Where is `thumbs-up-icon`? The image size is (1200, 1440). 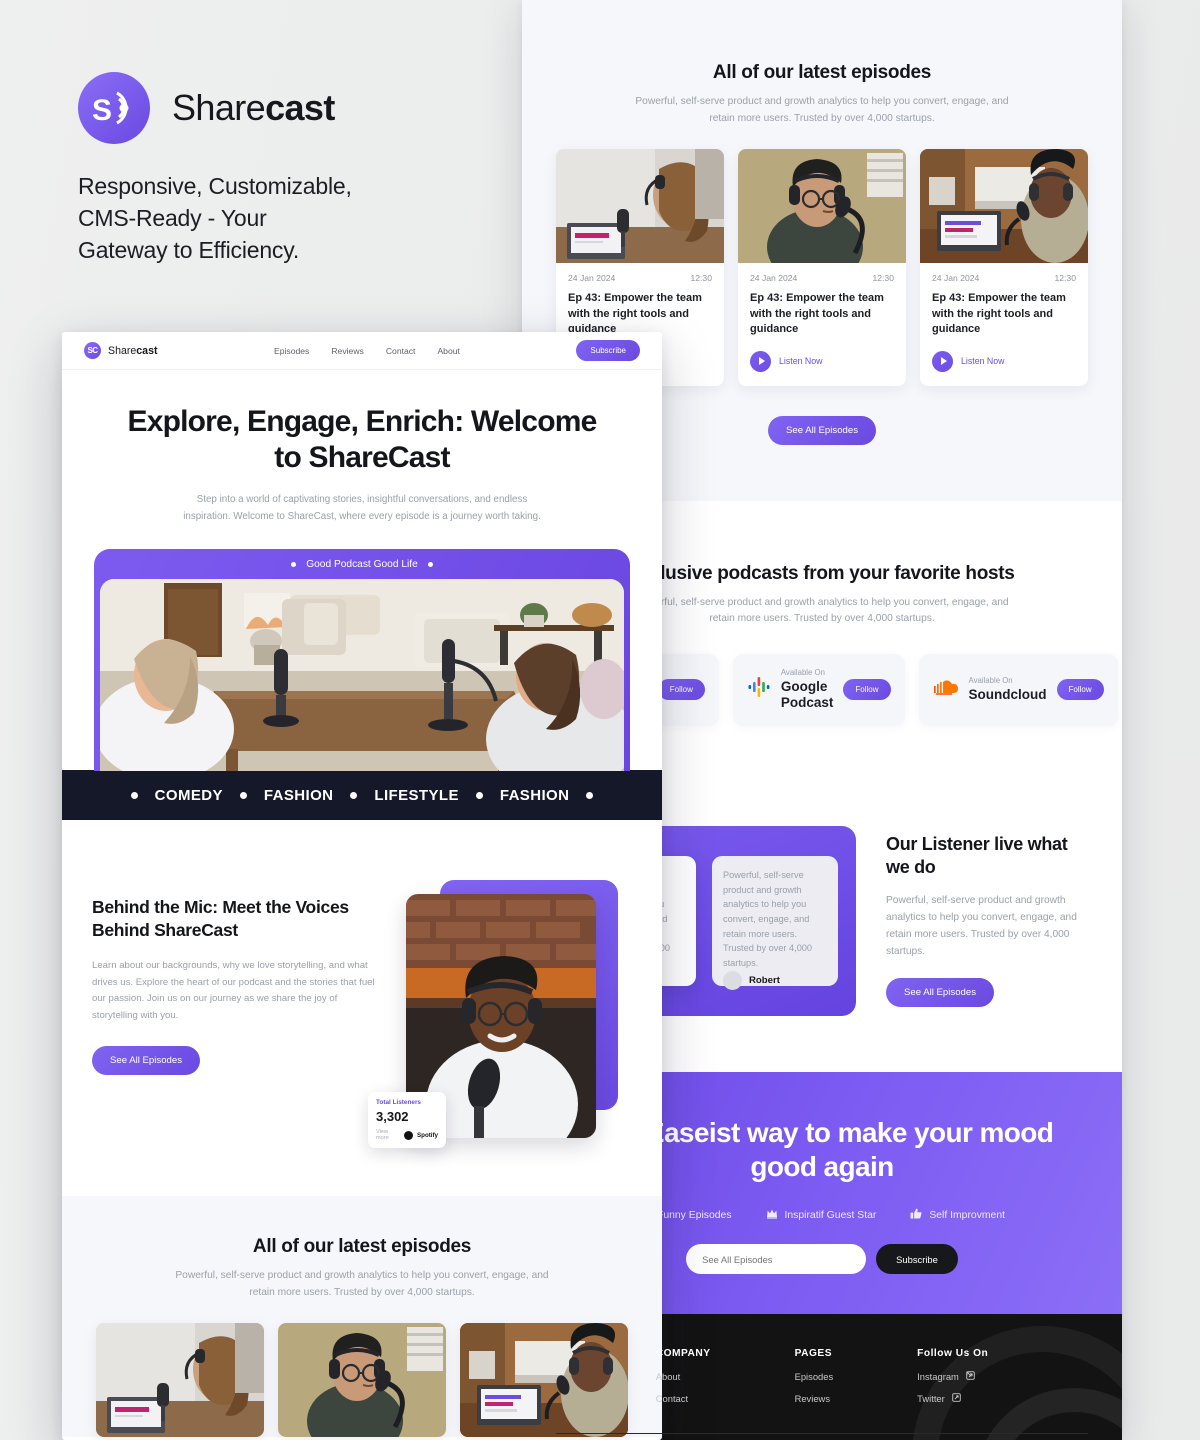
thumbs-up-icon is located at coordinates (916, 1215).